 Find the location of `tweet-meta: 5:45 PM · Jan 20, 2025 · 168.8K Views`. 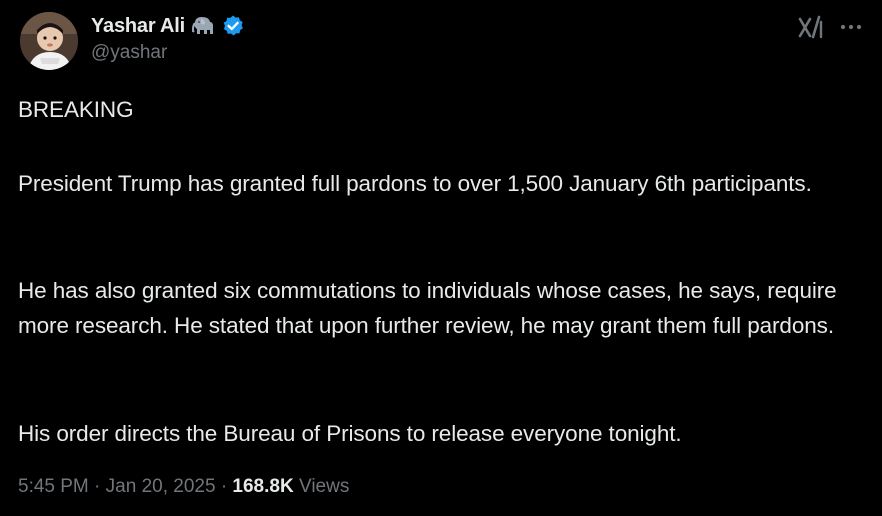

tweet-meta: 5:45 PM · Jan 20, 2025 · 168.8K Views is located at coordinates (183, 487).